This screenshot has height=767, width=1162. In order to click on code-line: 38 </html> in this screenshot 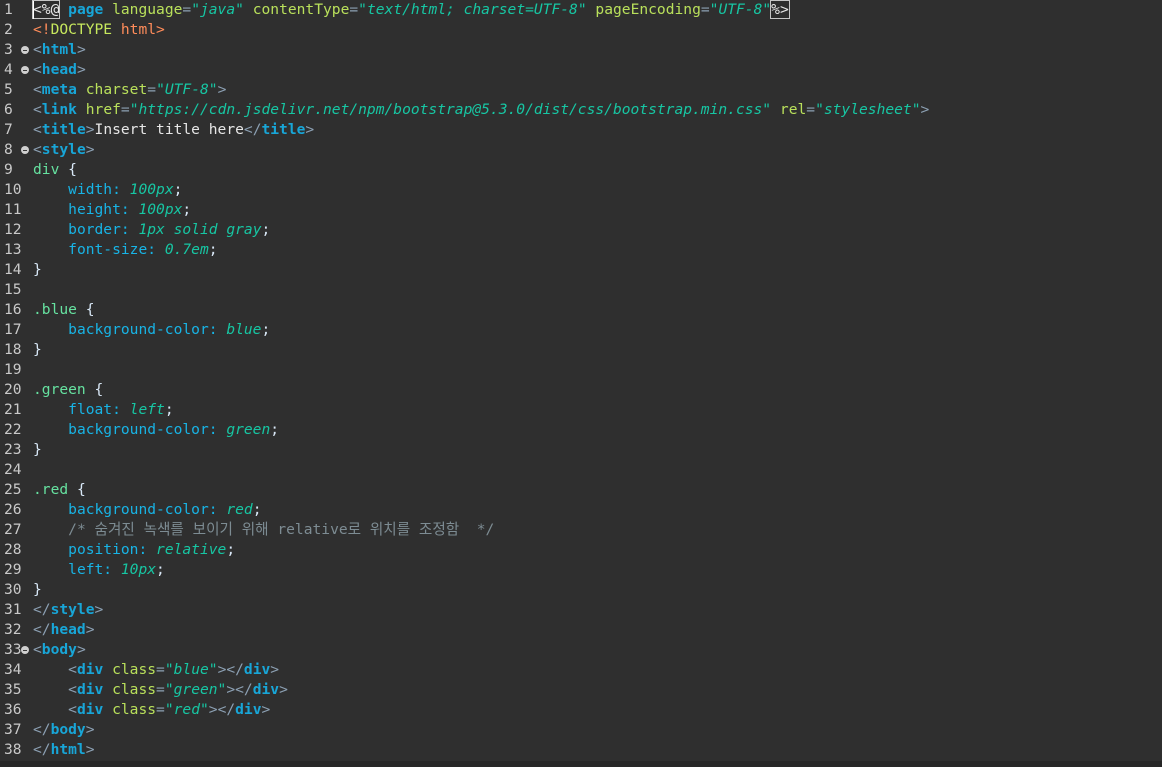, I will do `click(581, 750)`.